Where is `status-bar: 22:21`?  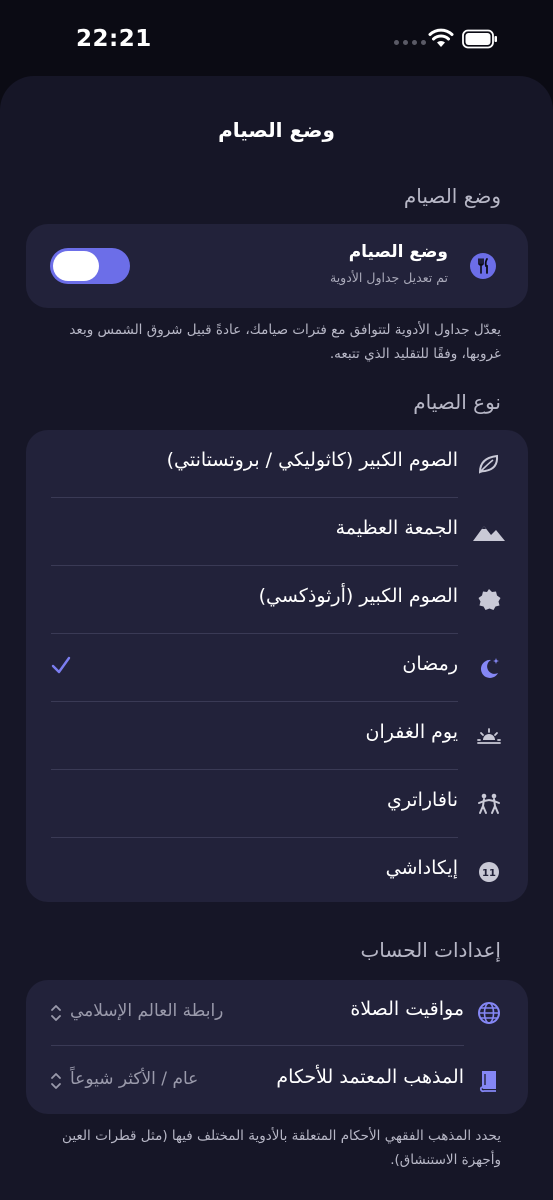
status-bar: 22:21 is located at coordinates (276, 40).